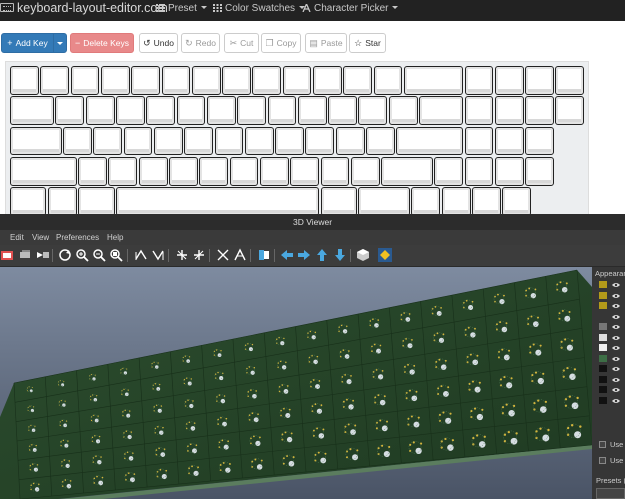  Describe the element at coordinates (287, 255) in the screenshot. I see `arrow-left-icon` at that location.